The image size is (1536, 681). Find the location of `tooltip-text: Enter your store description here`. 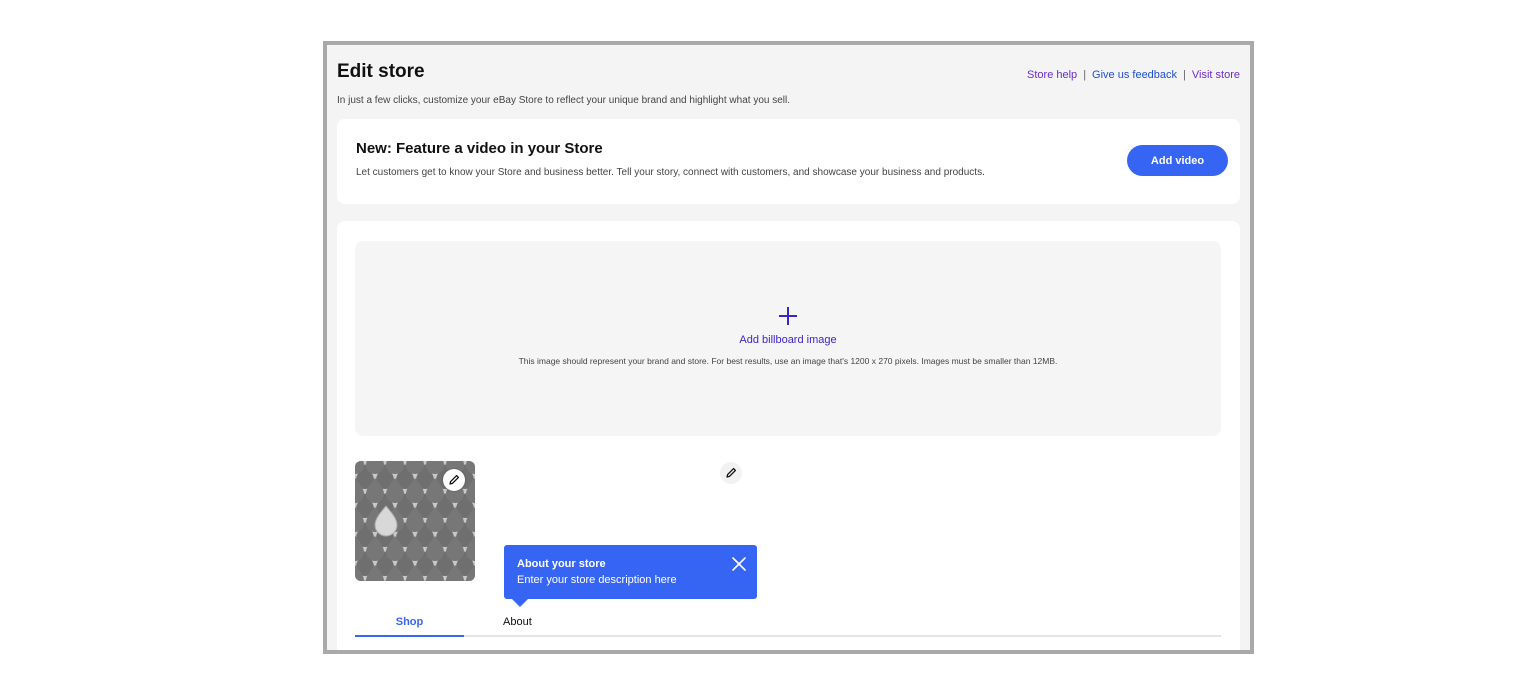

tooltip-text: Enter your store description here is located at coordinates (597, 580).